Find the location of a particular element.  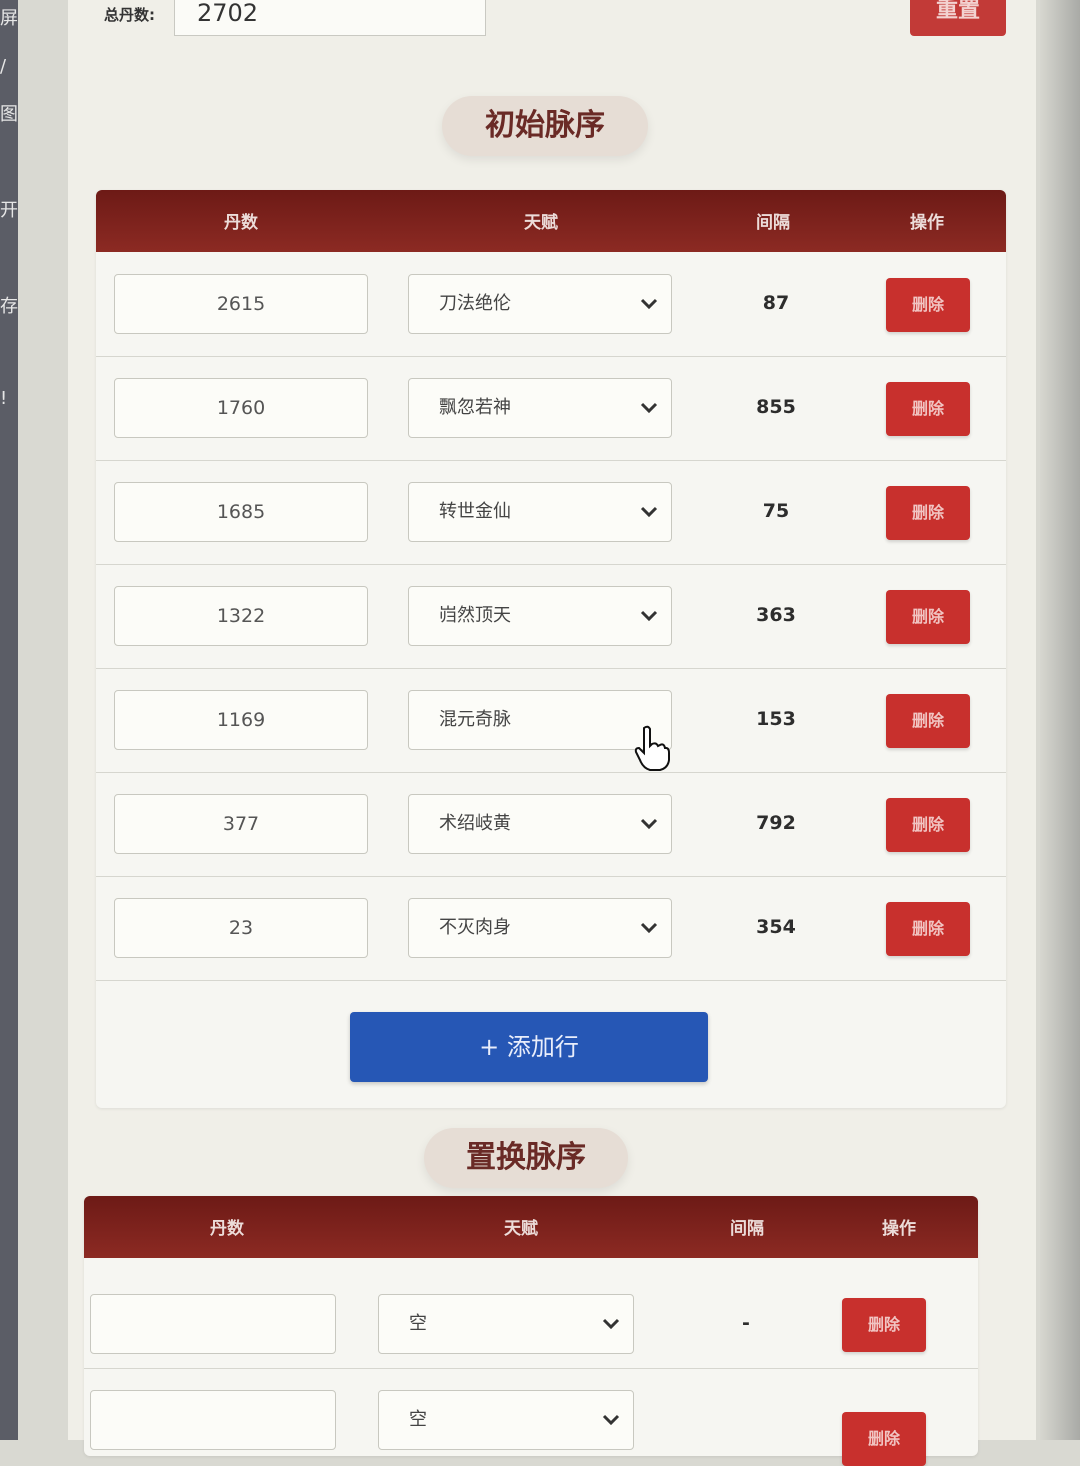

table-row: 空 - 删除 is located at coordinates (531, 1320).